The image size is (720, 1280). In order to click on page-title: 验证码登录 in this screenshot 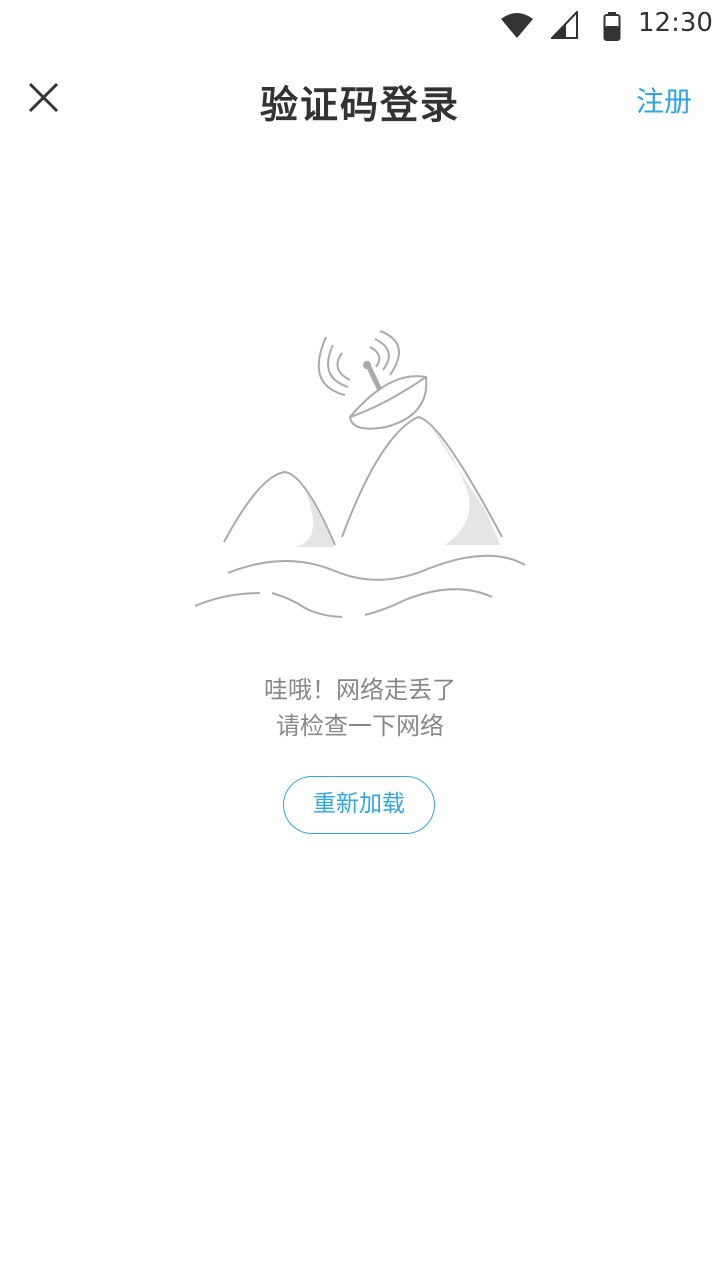, I will do `click(359, 105)`.